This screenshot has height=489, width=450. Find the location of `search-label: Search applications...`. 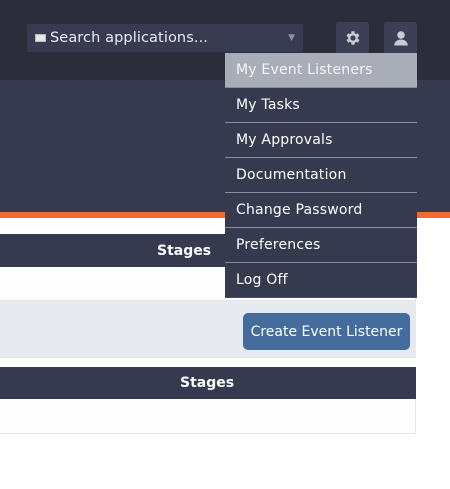

search-label: Search applications... is located at coordinates (129, 38).